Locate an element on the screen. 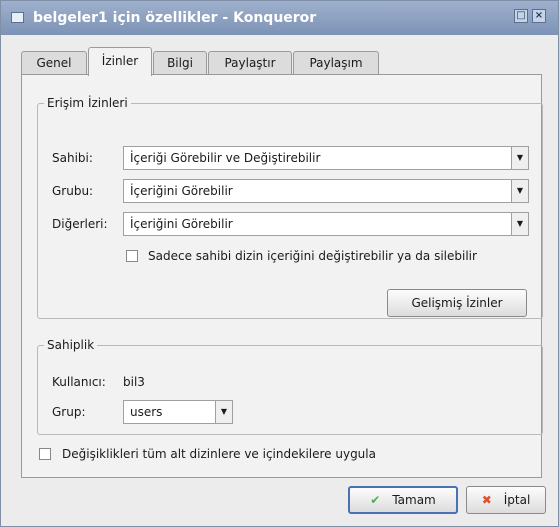  ok-button: ✔ Tamam is located at coordinates (403, 500).